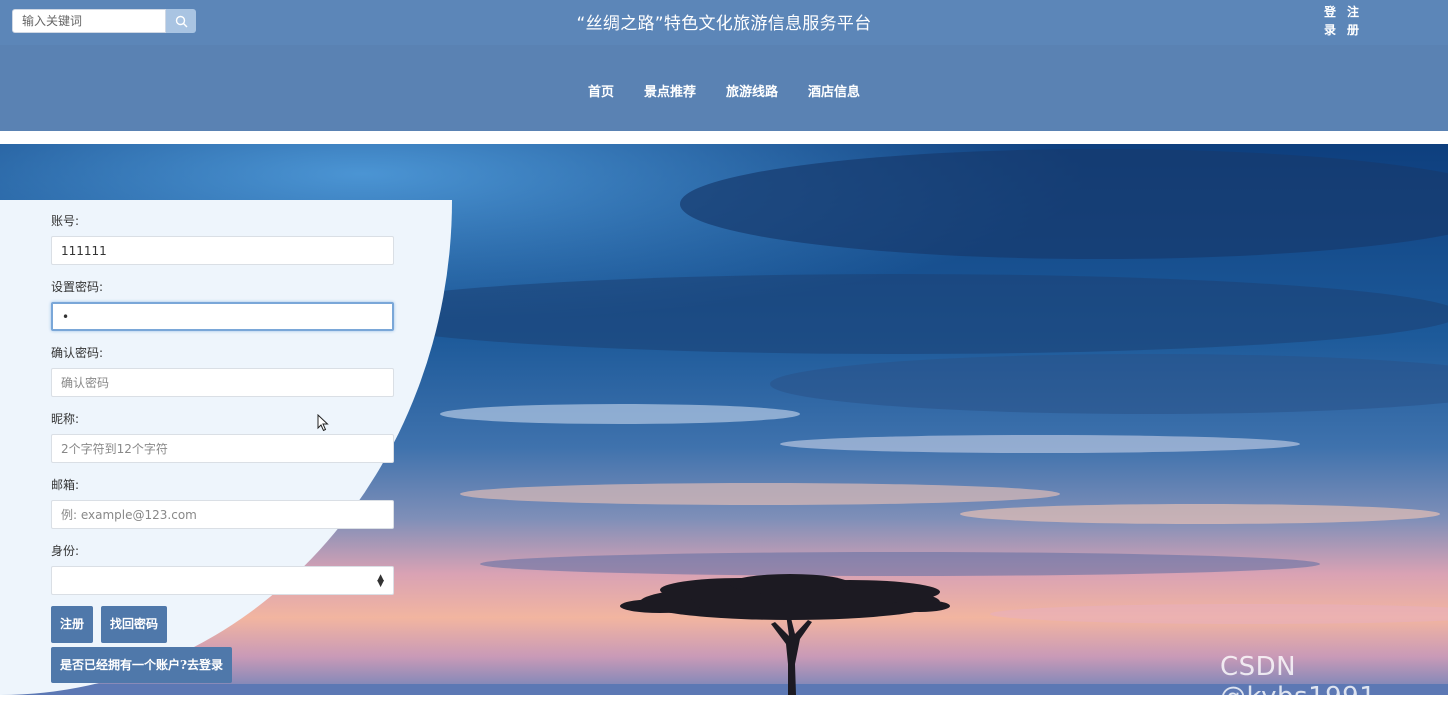 The width and height of the screenshot is (1448, 712). What do you see at coordinates (65, 485) in the screenshot?
I see `email-label: 邮箱:` at bounding box center [65, 485].